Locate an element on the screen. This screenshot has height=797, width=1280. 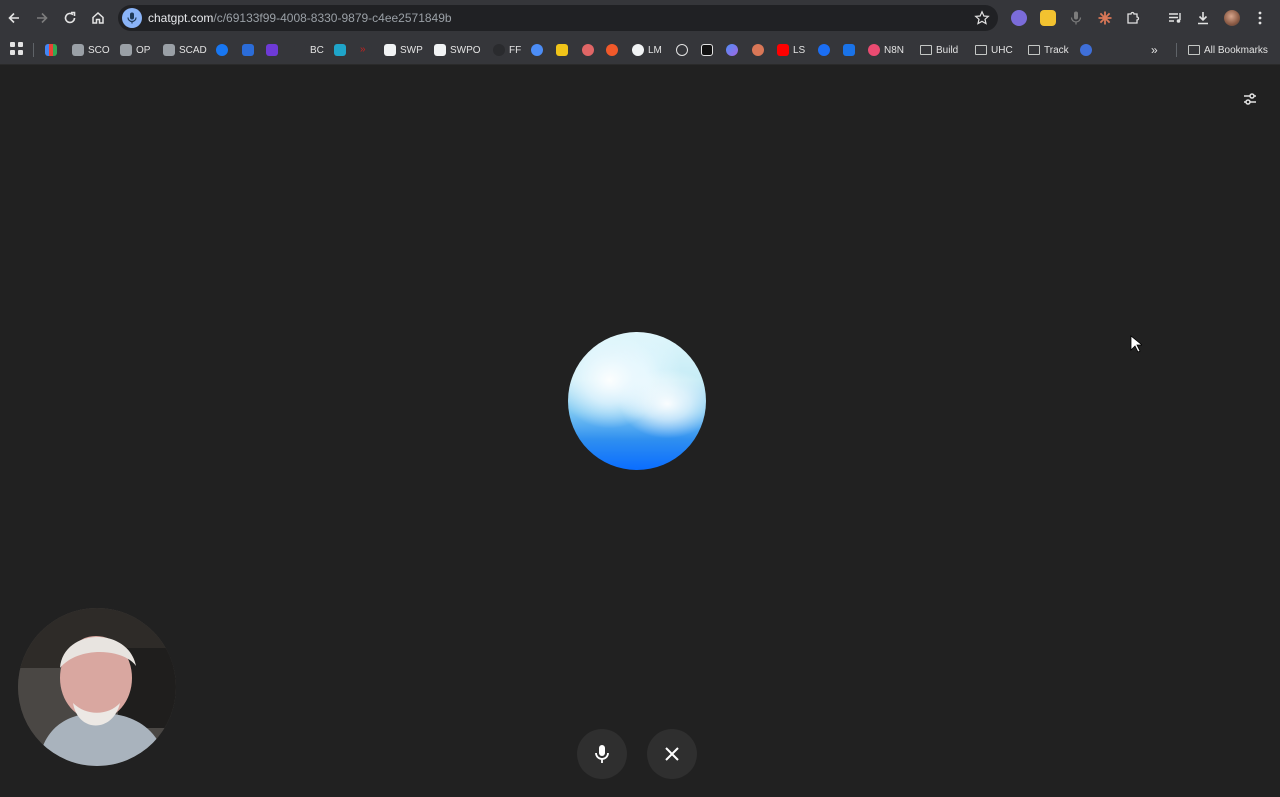
bookmark-bubble is located at coordinates (537, 50).